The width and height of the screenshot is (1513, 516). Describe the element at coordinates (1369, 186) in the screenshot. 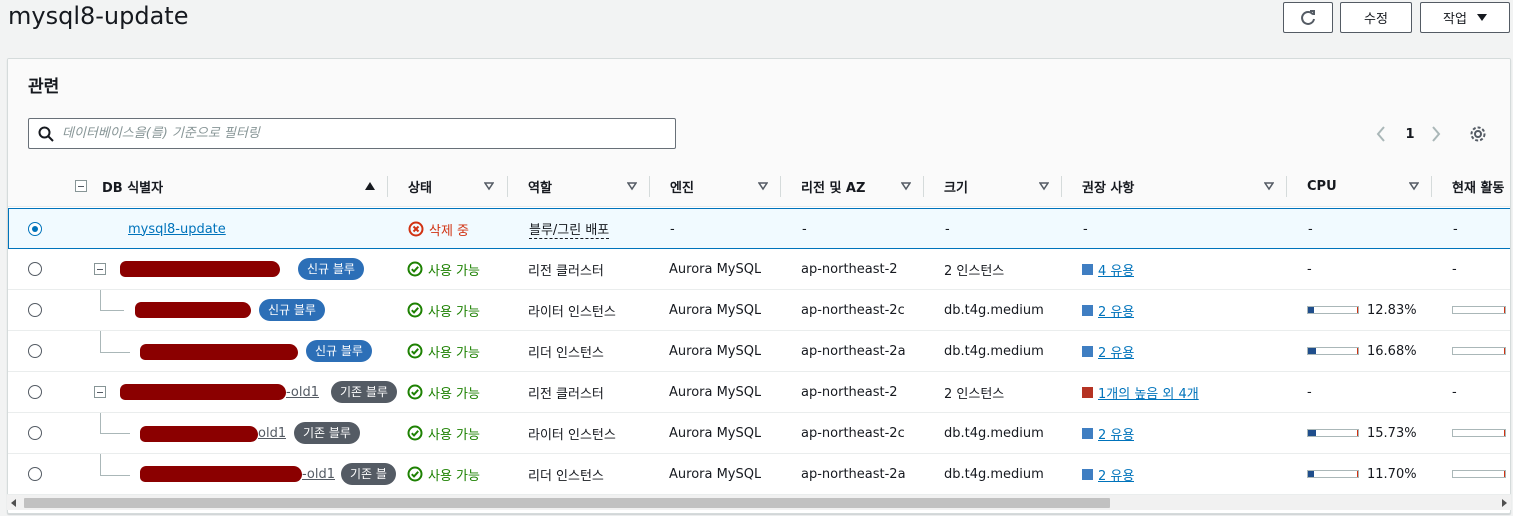

I see `column-cpu: CPU` at that location.